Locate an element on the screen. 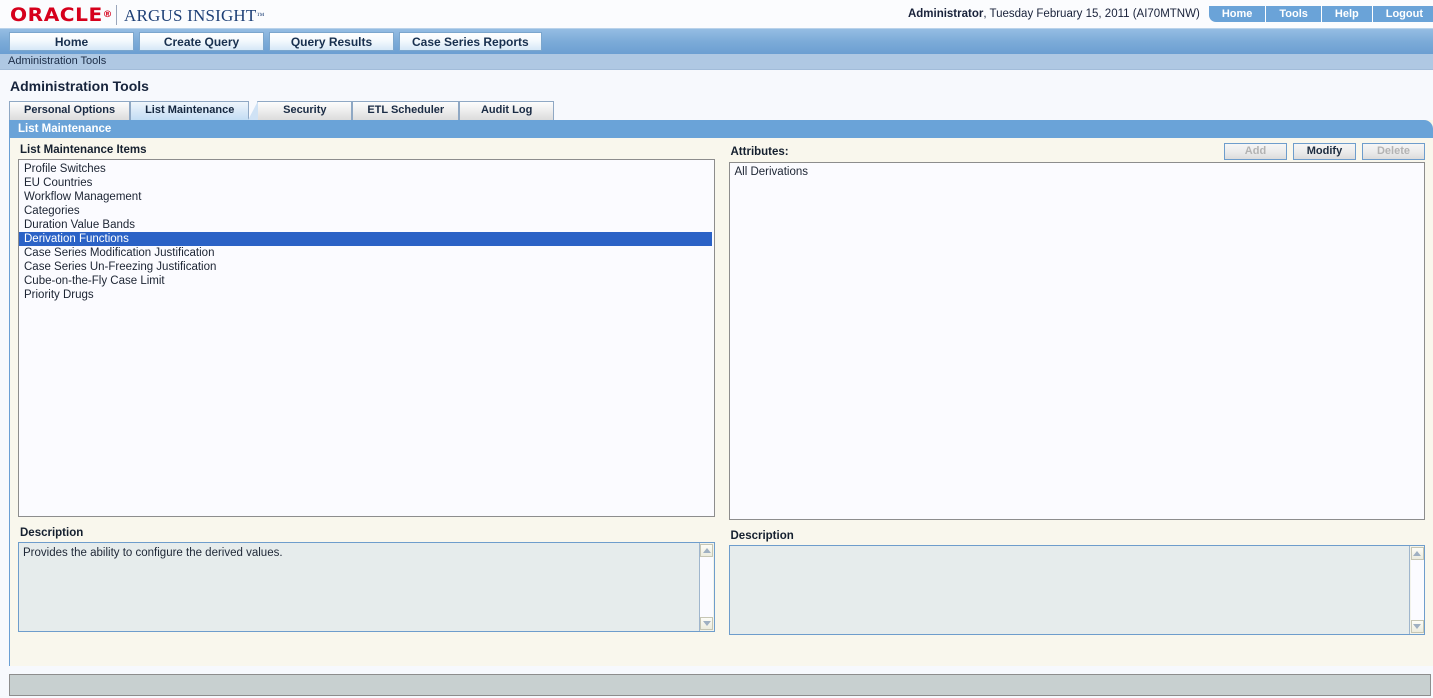  add-button: Add is located at coordinates (1255, 151).